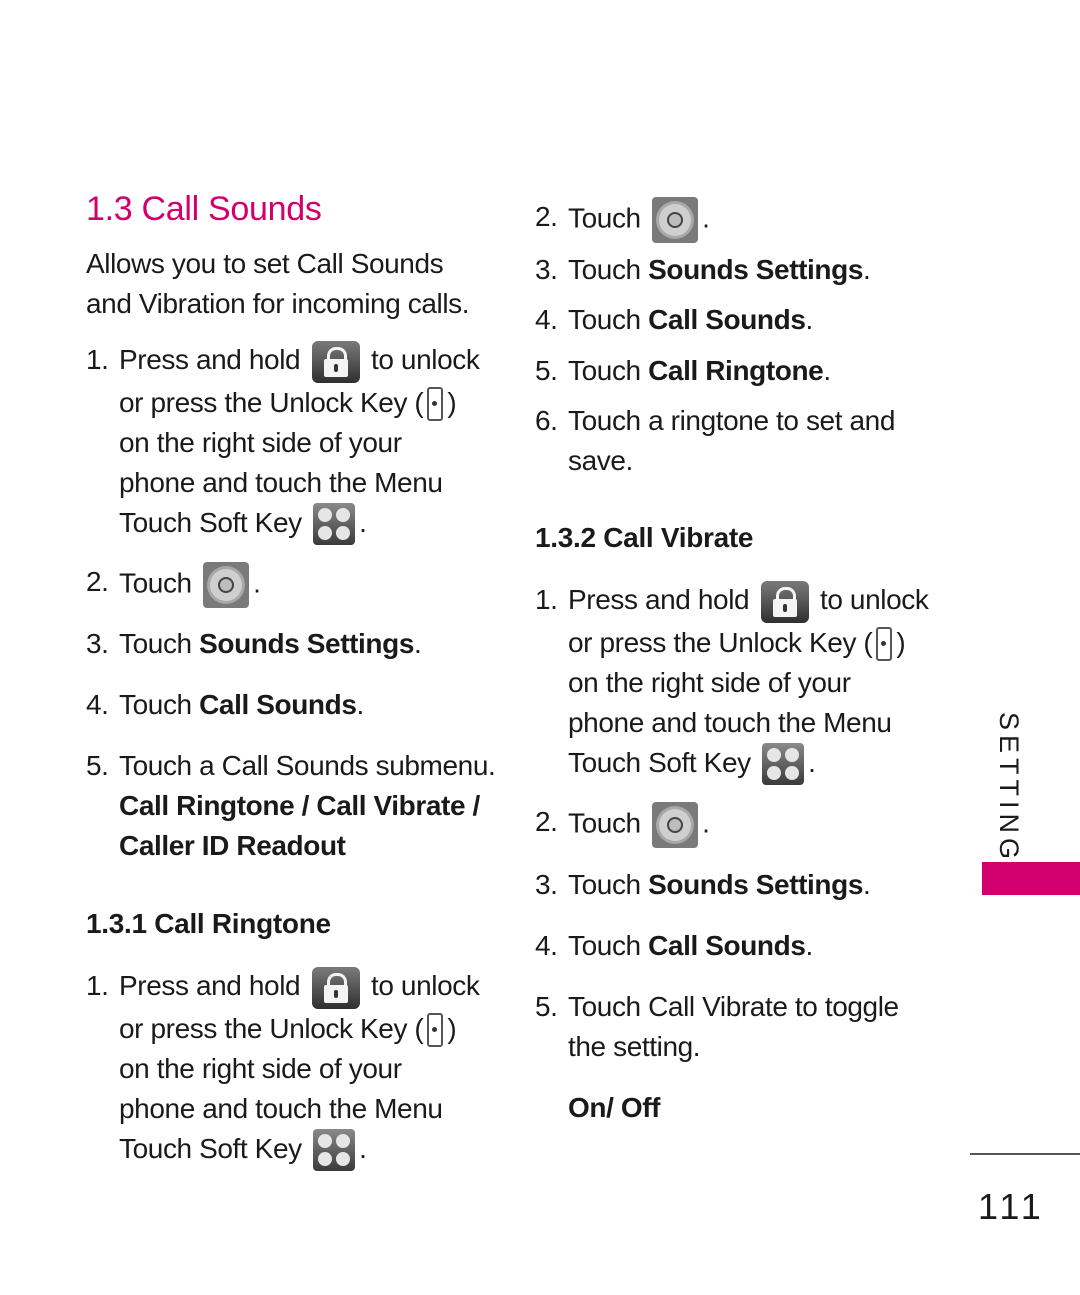 This screenshot has width=1080, height=1295. What do you see at coordinates (600, 460) in the screenshot?
I see `step-text: save.` at bounding box center [600, 460].